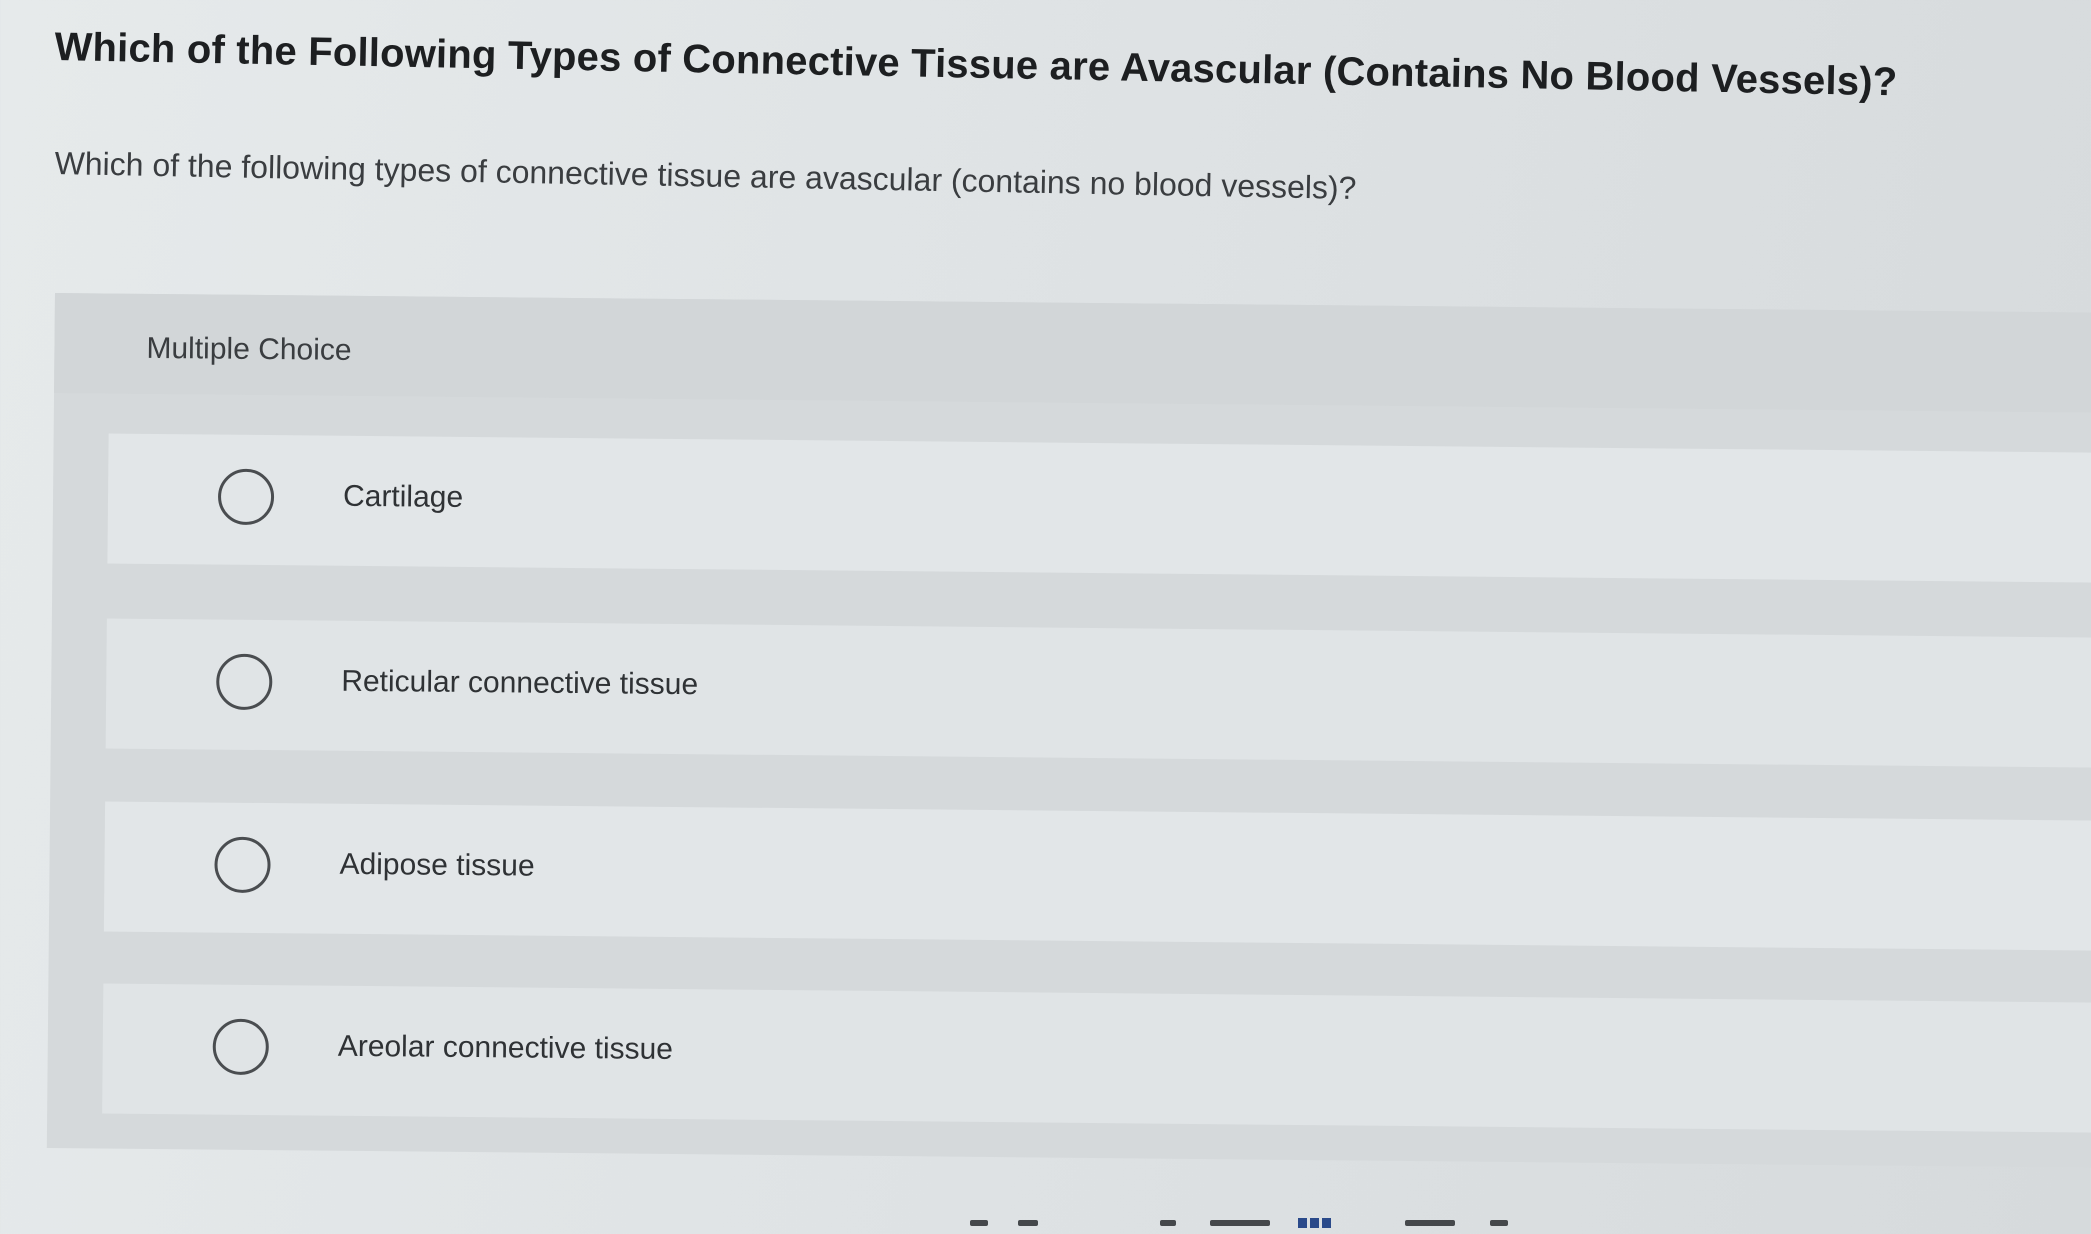 The width and height of the screenshot is (2091, 1234). I want to click on choice-option-reticular: Reticular connective tissue, so click(1098, 693).